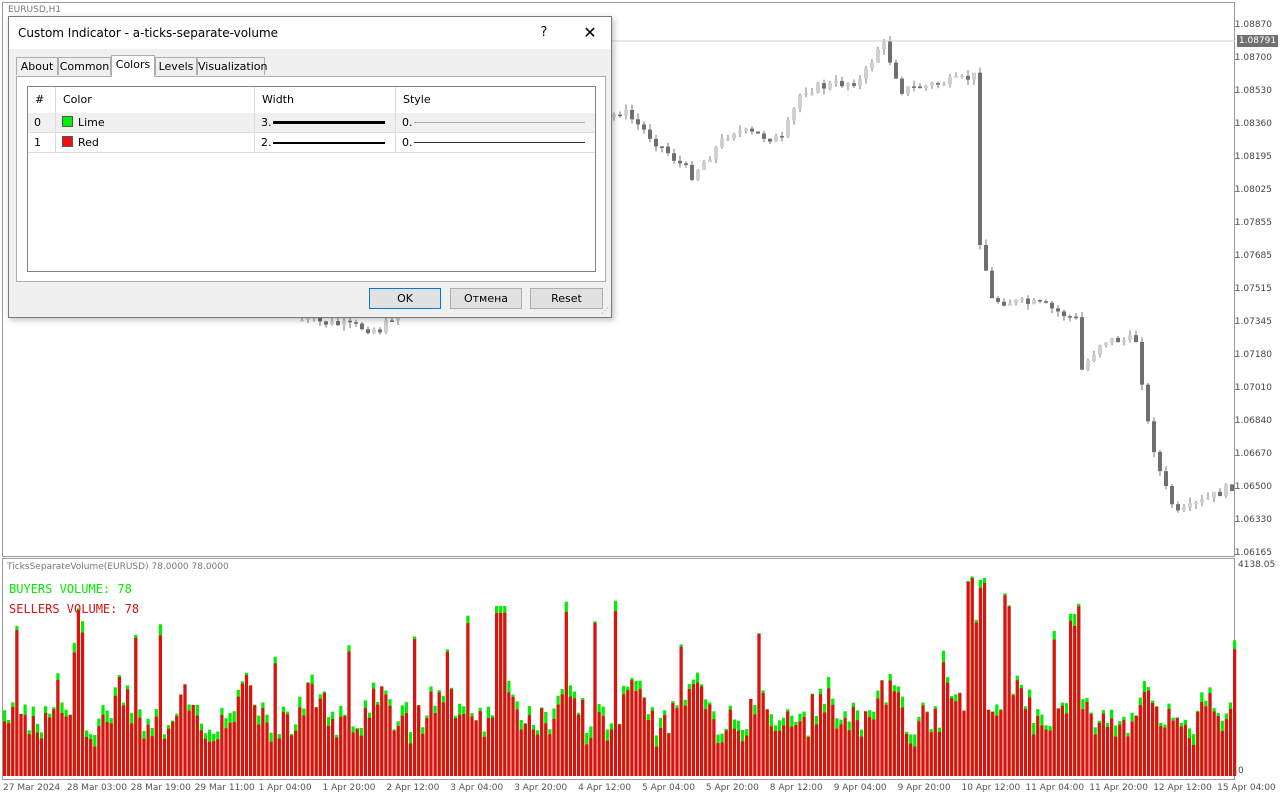  Describe the element at coordinates (566, 298) in the screenshot. I see `reset-button: Reset` at that location.